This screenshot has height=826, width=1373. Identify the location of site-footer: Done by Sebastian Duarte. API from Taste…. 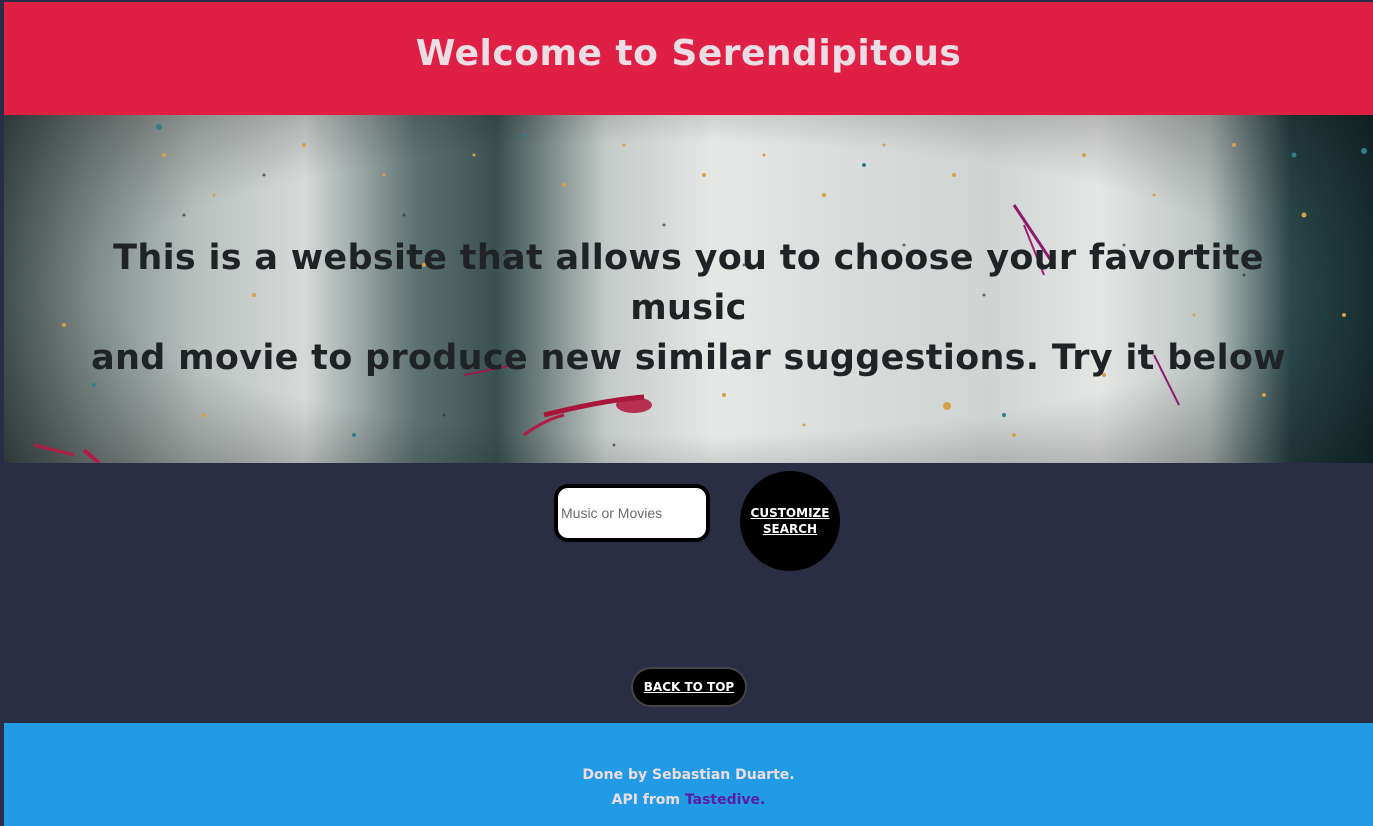
(688, 774).